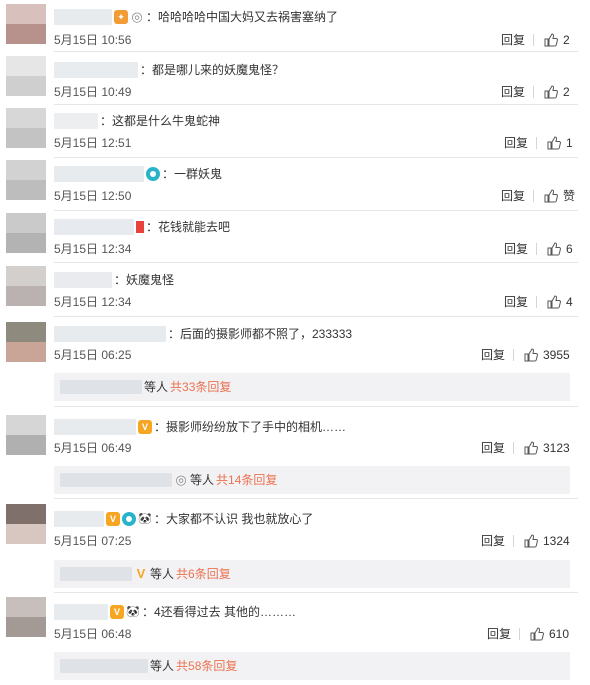 The height and width of the screenshot is (685, 590). I want to click on comment-time: 5月15日 06:25, so click(93, 355).